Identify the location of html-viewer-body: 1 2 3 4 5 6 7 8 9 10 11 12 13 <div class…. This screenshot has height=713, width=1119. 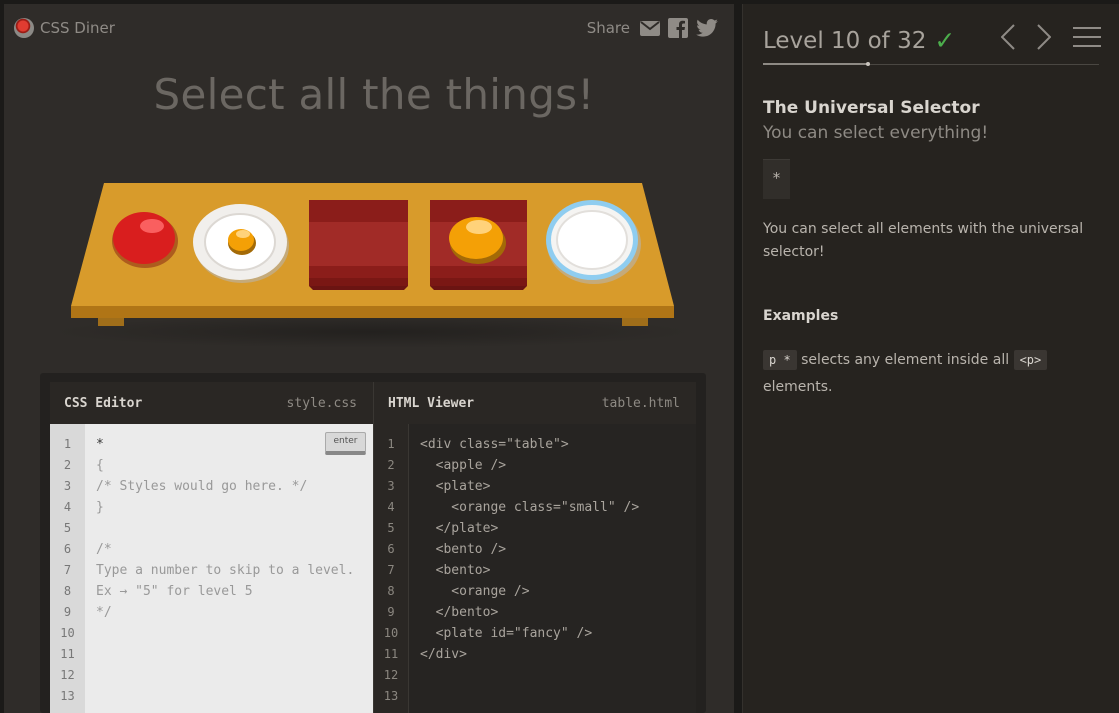
(535, 568).